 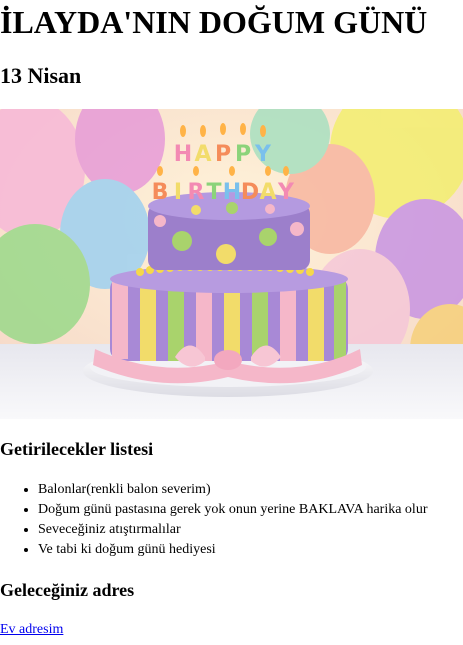 What do you see at coordinates (232, 550) in the screenshot?
I see `list-item: Ve tabi ki doğum günü hediyesi` at bounding box center [232, 550].